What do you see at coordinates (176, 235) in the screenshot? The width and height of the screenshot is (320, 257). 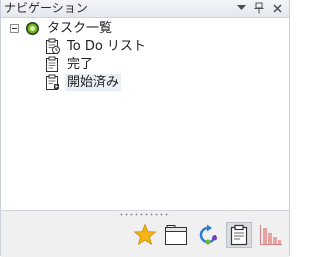 I see `folder-icon` at bounding box center [176, 235].